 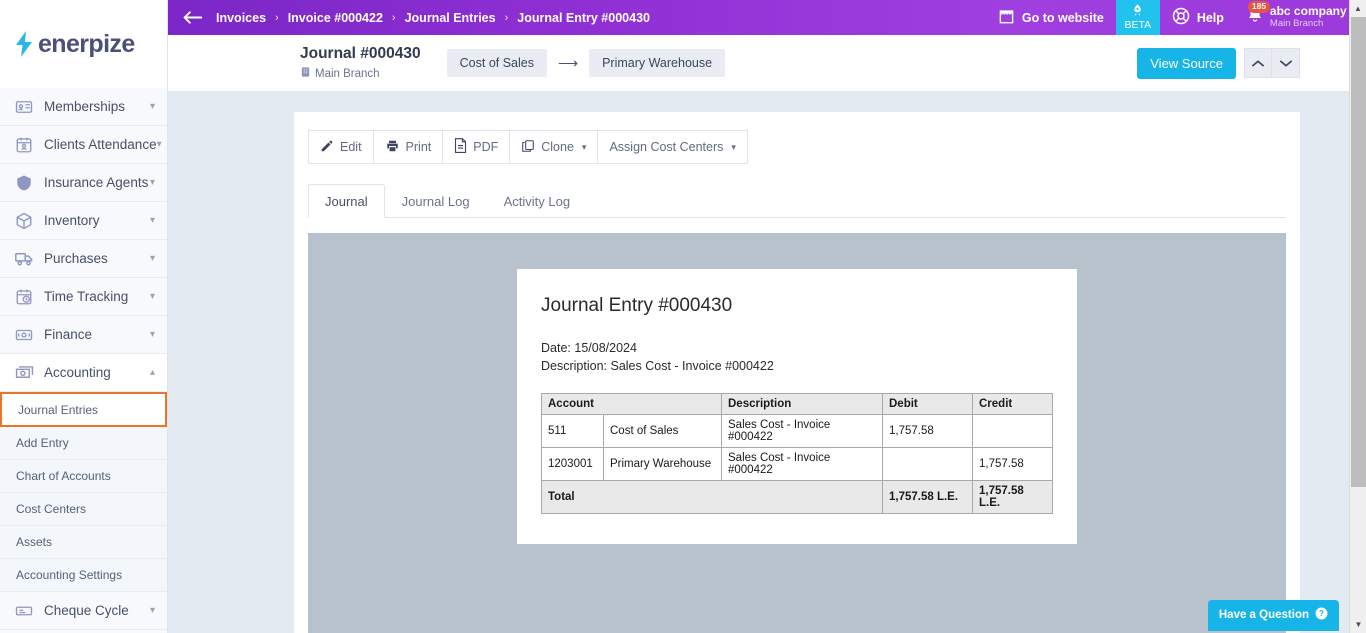 I want to click on collapse-left-icon, so click(x=192, y=17).